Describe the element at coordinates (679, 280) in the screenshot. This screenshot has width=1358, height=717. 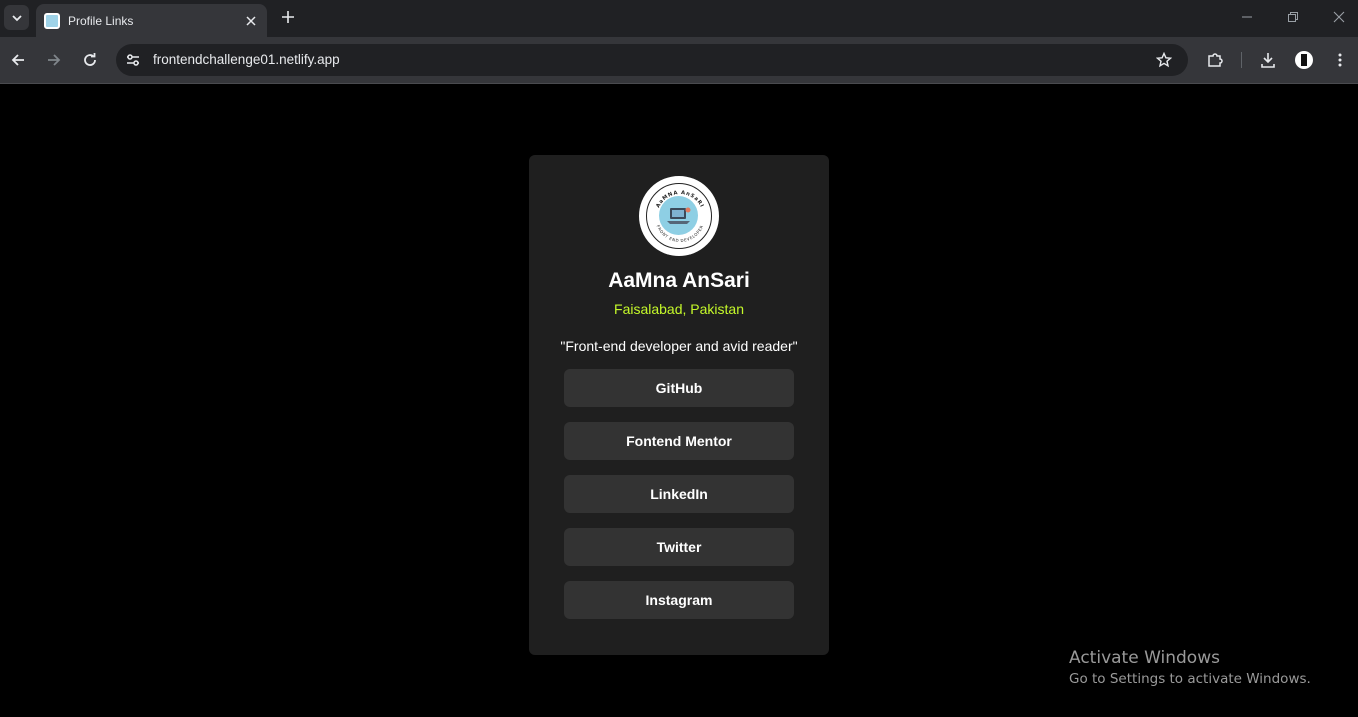
I see `profile-name: AaMna AnSari` at that location.